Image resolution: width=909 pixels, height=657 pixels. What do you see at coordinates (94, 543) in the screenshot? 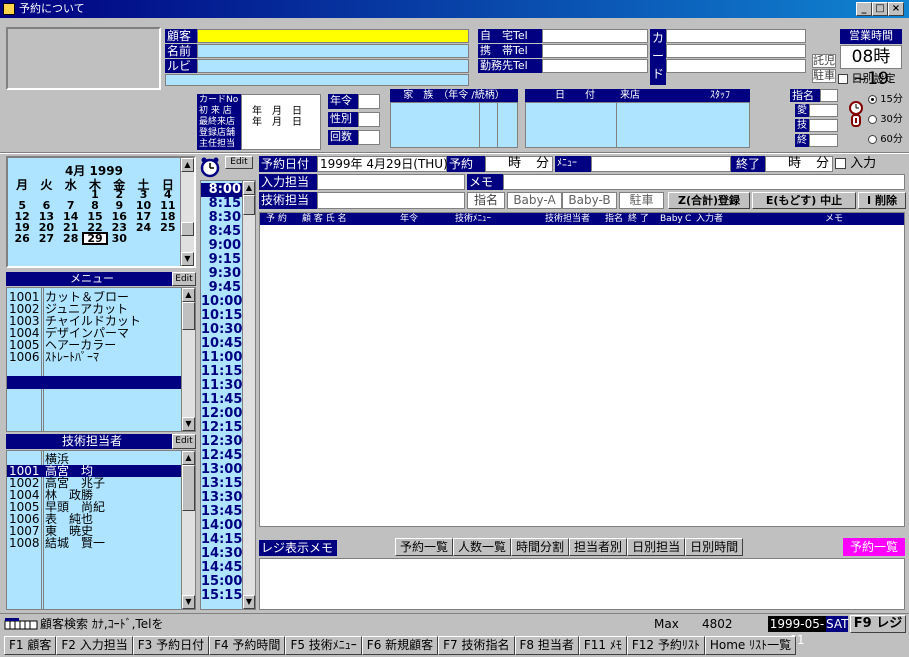
I see `staff-item: 1008 結城 賢一` at bounding box center [94, 543].